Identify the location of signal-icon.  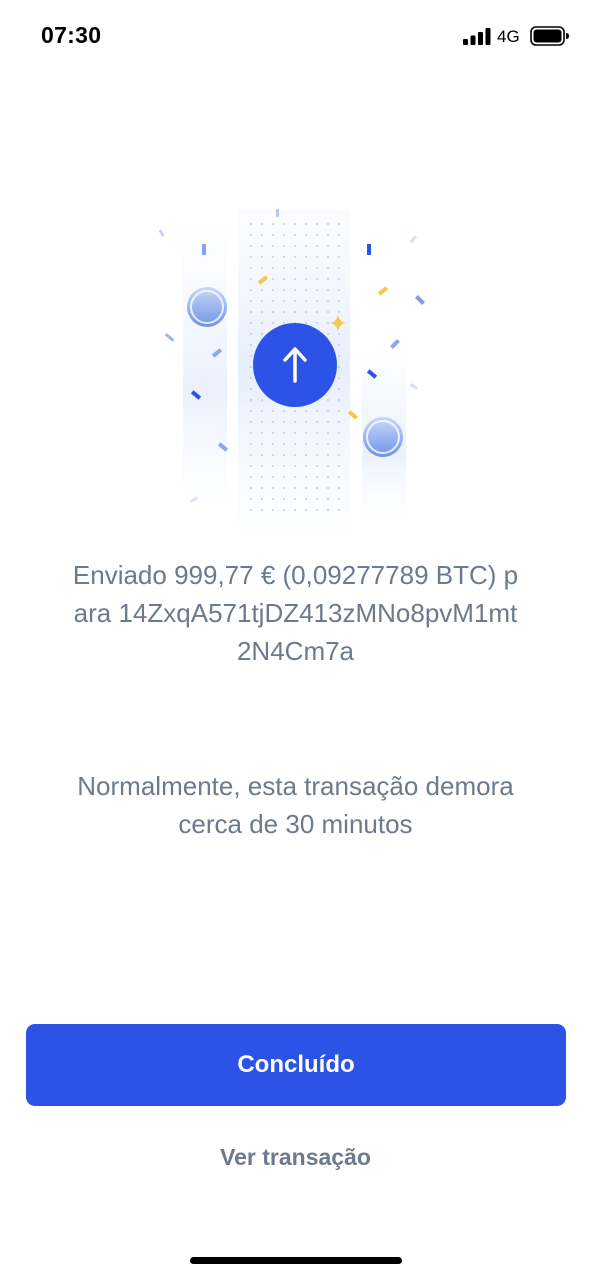
(477, 36).